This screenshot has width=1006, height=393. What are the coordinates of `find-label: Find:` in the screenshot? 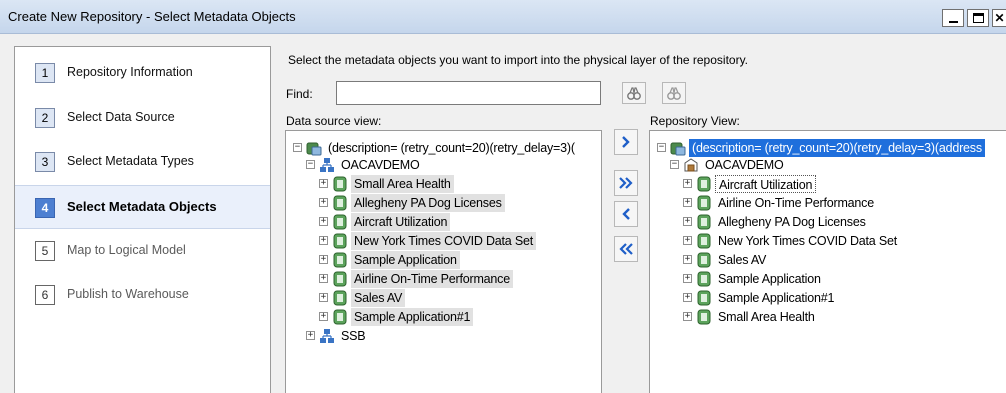 It's located at (299, 94).